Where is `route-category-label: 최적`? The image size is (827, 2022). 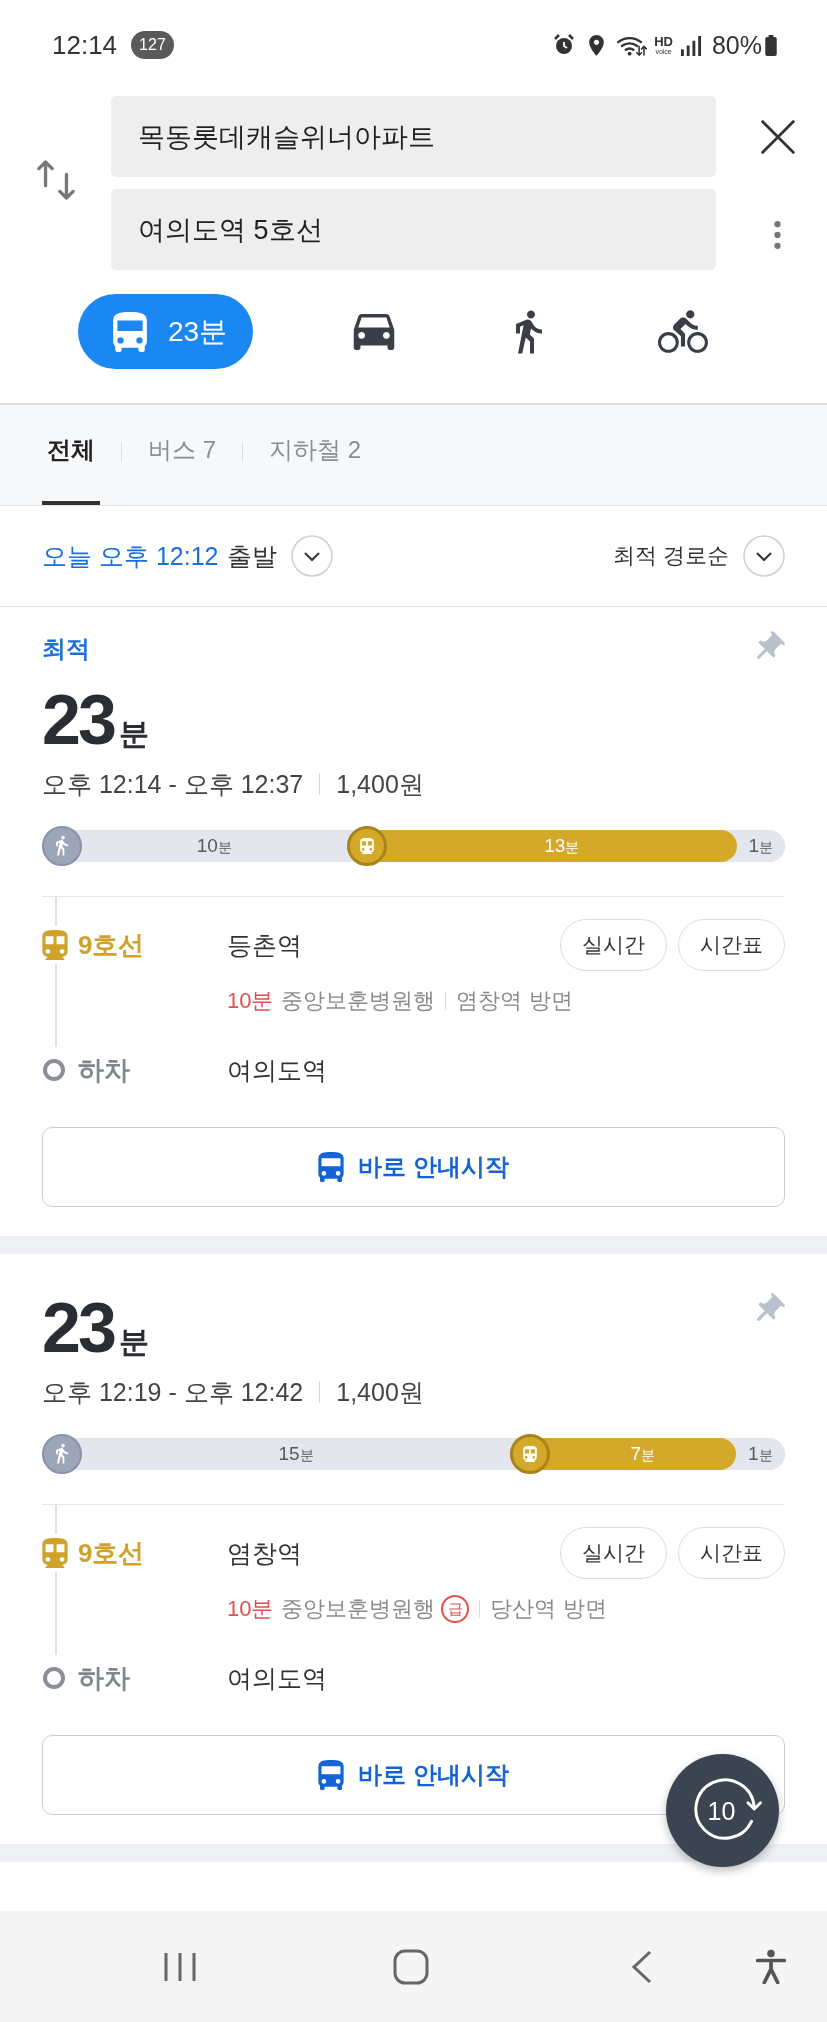
route-category-label: 최적 is located at coordinates (66, 649).